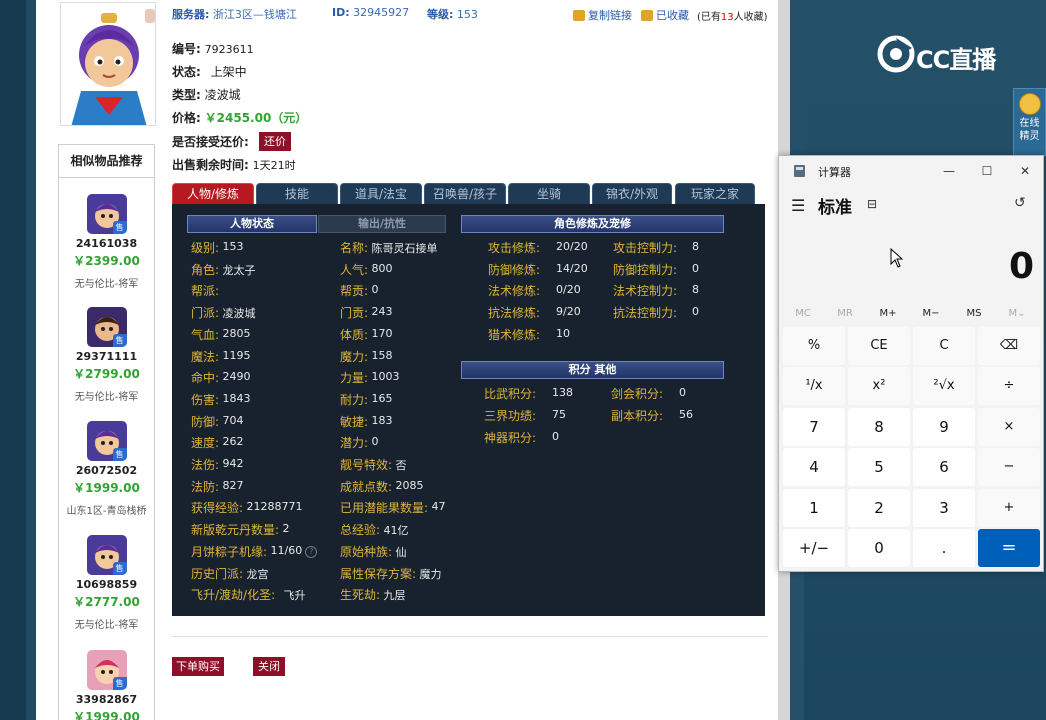  I want to click on memory-button: MS, so click(974, 314).